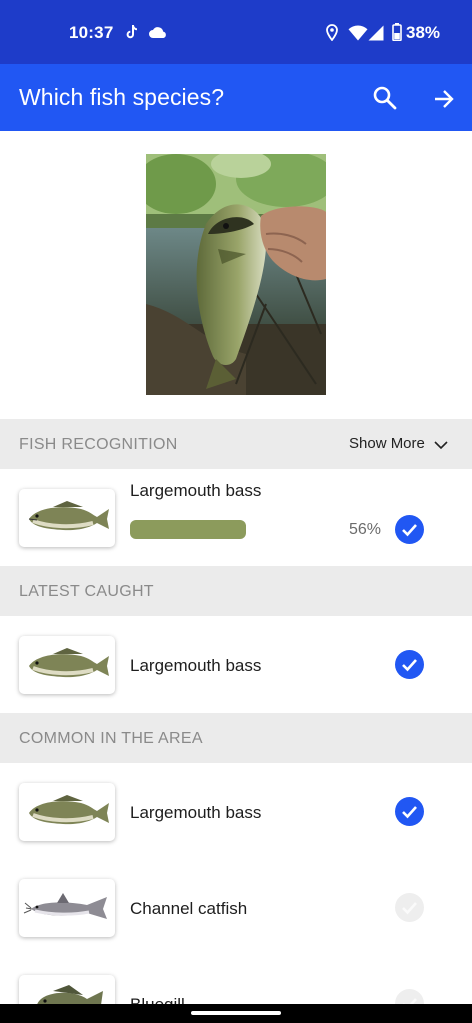 Image resolution: width=472 pixels, height=1023 pixels. What do you see at coordinates (365, 529) in the screenshot?
I see `confidence-percent: 56%` at bounding box center [365, 529].